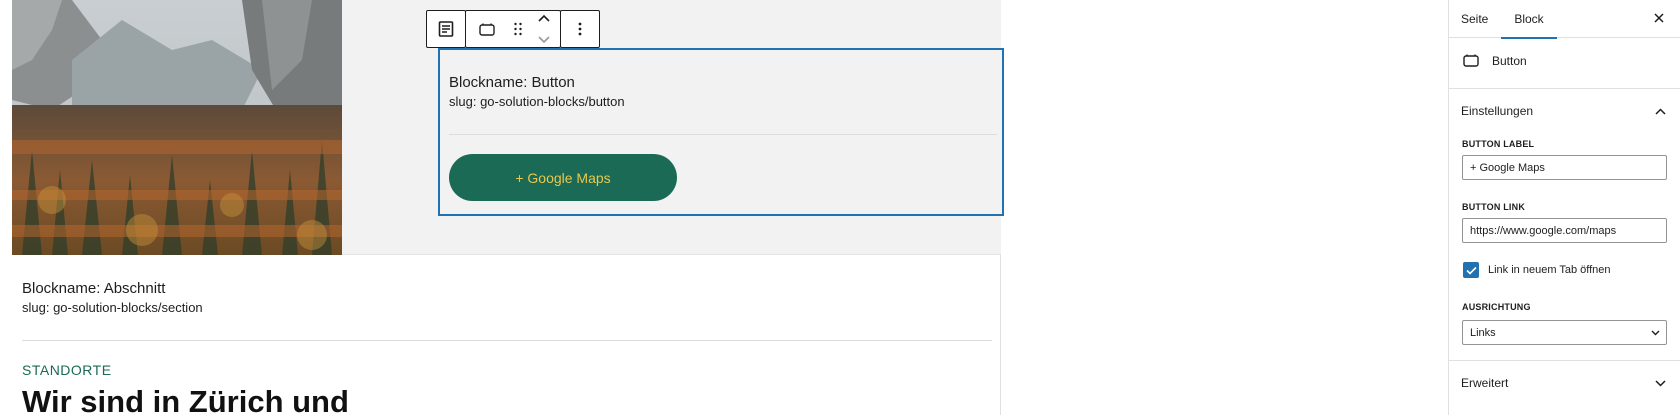 The image size is (1680, 415). I want to click on toolbar-block-group, so click(513, 29).